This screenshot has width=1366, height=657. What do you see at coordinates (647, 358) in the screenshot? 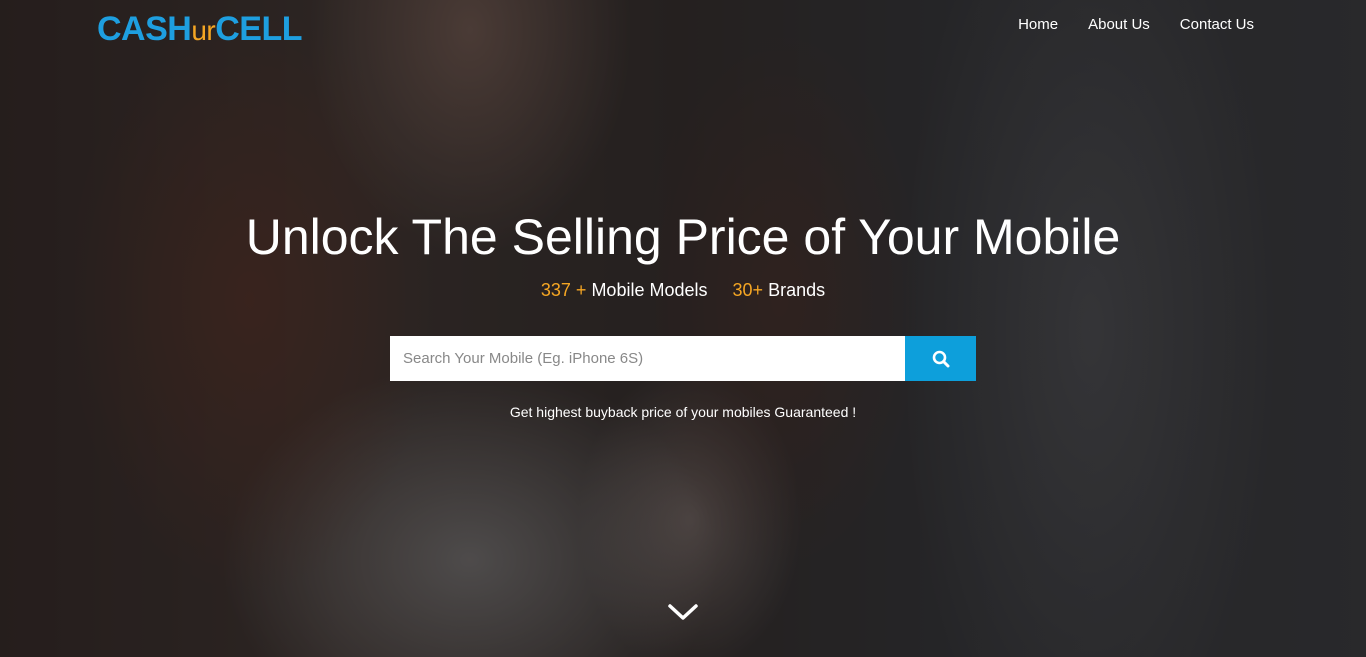
I see `search-input` at bounding box center [647, 358].